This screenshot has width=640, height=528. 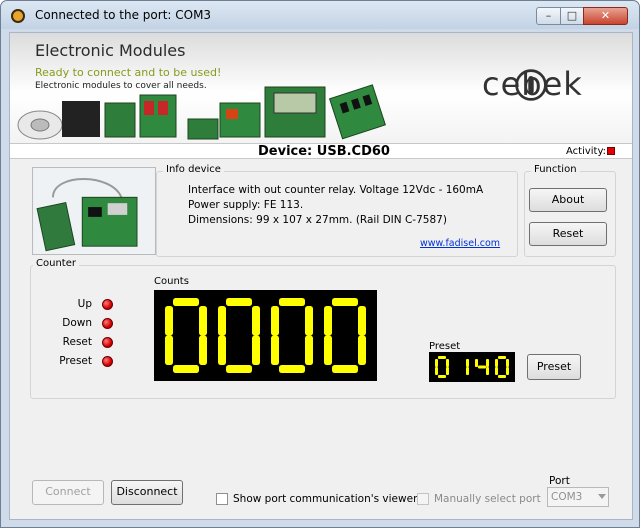 I want to click on activity-label: Activity:, so click(x=586, y=151).